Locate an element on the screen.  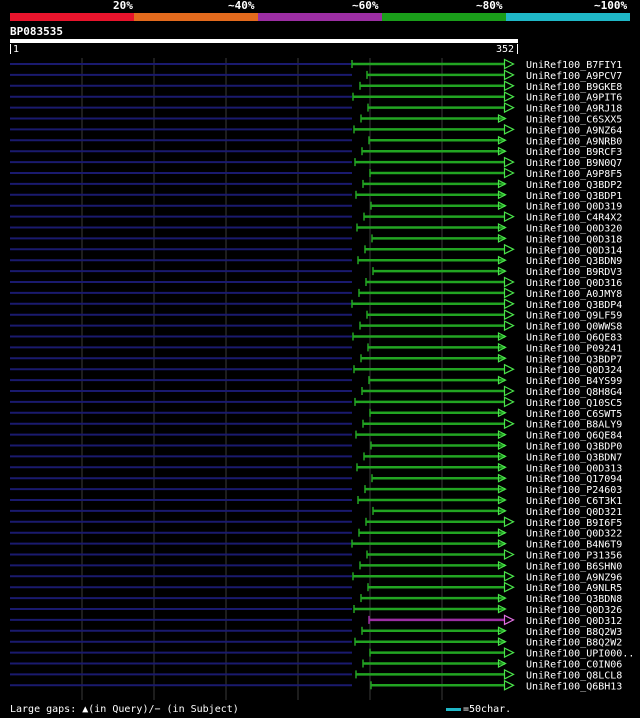
hit-label: UniRef100_Q0D322 is located at coordinates (574, 534).